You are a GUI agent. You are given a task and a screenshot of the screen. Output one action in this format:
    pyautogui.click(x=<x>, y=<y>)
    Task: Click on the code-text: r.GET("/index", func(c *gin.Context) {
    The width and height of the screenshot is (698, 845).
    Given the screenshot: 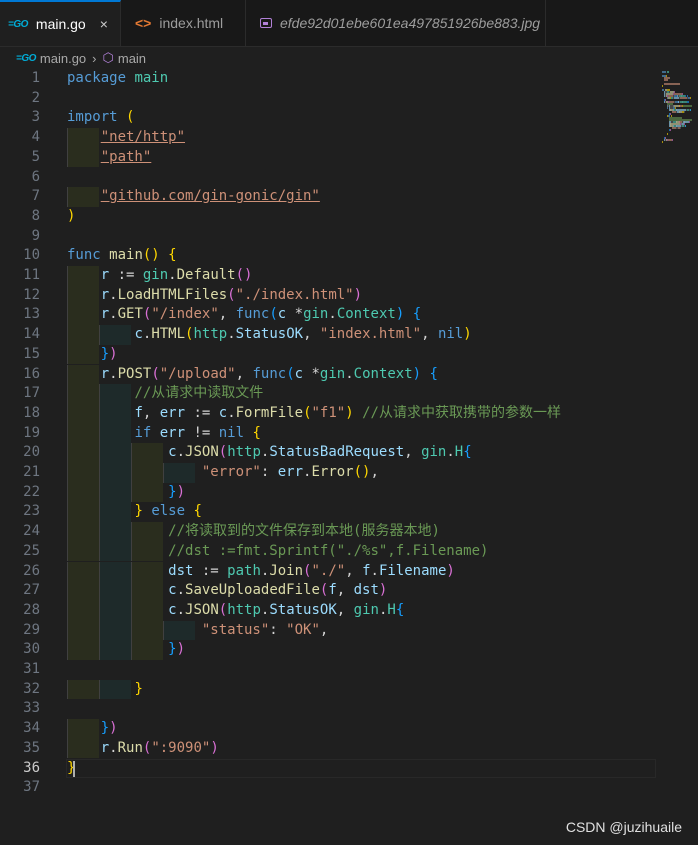 What is the action you would take?
    pyautogui.click(x=261, y=314)
    